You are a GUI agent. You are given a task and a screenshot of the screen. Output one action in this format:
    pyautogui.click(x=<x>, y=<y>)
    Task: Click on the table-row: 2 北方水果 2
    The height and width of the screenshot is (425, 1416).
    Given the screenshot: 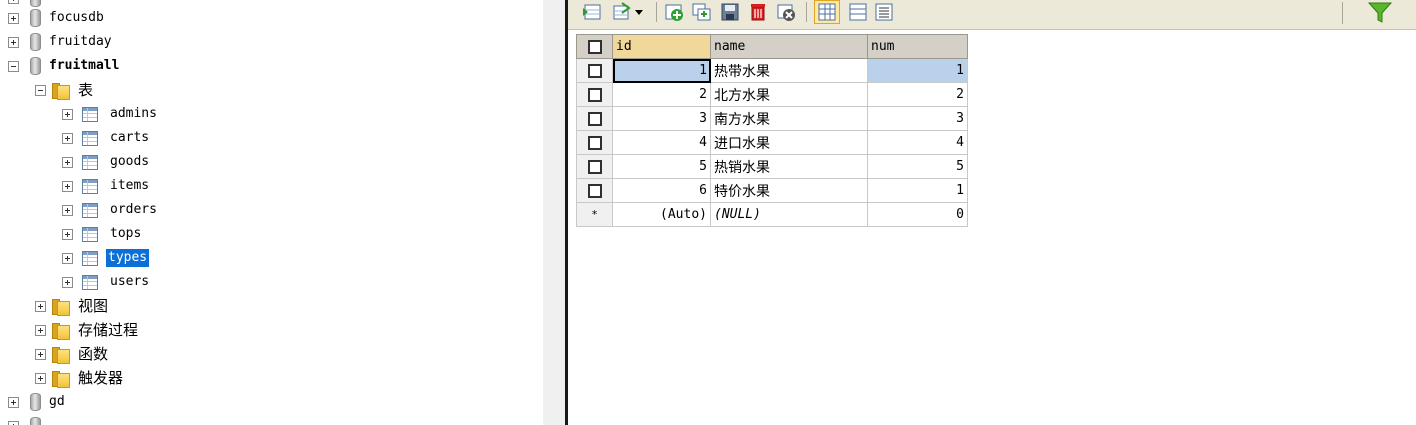 What is the action you would take?
    pyautogui.click(x=772, y=94)
    